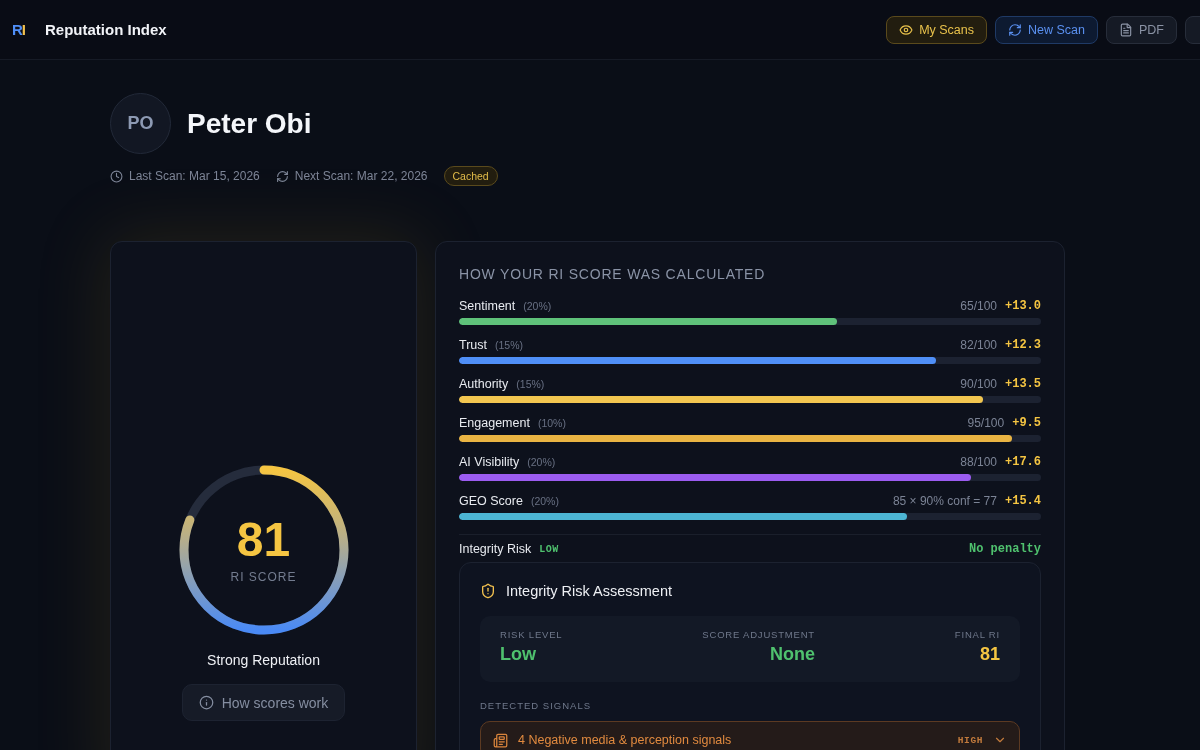  What do you see at coordinates (1141, 29) in the screenshot?
I see `pdf-button: PDF` at bounding box center [1141, 29].